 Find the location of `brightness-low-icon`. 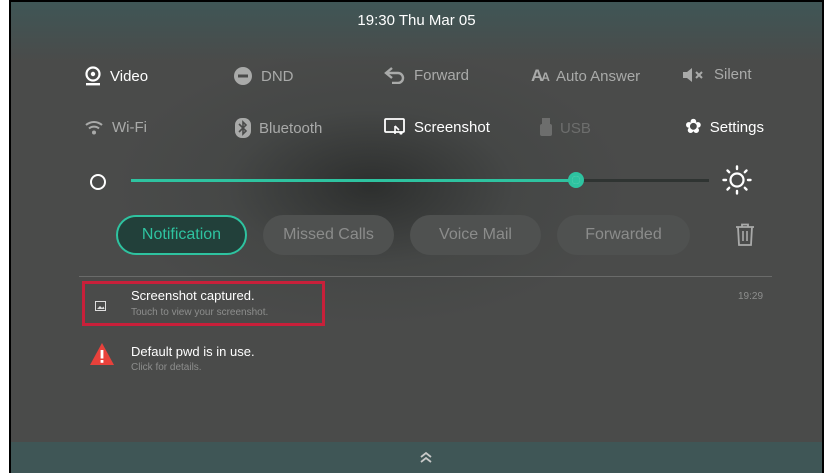

brightness-low-icon is located at coordinates (98, 182).